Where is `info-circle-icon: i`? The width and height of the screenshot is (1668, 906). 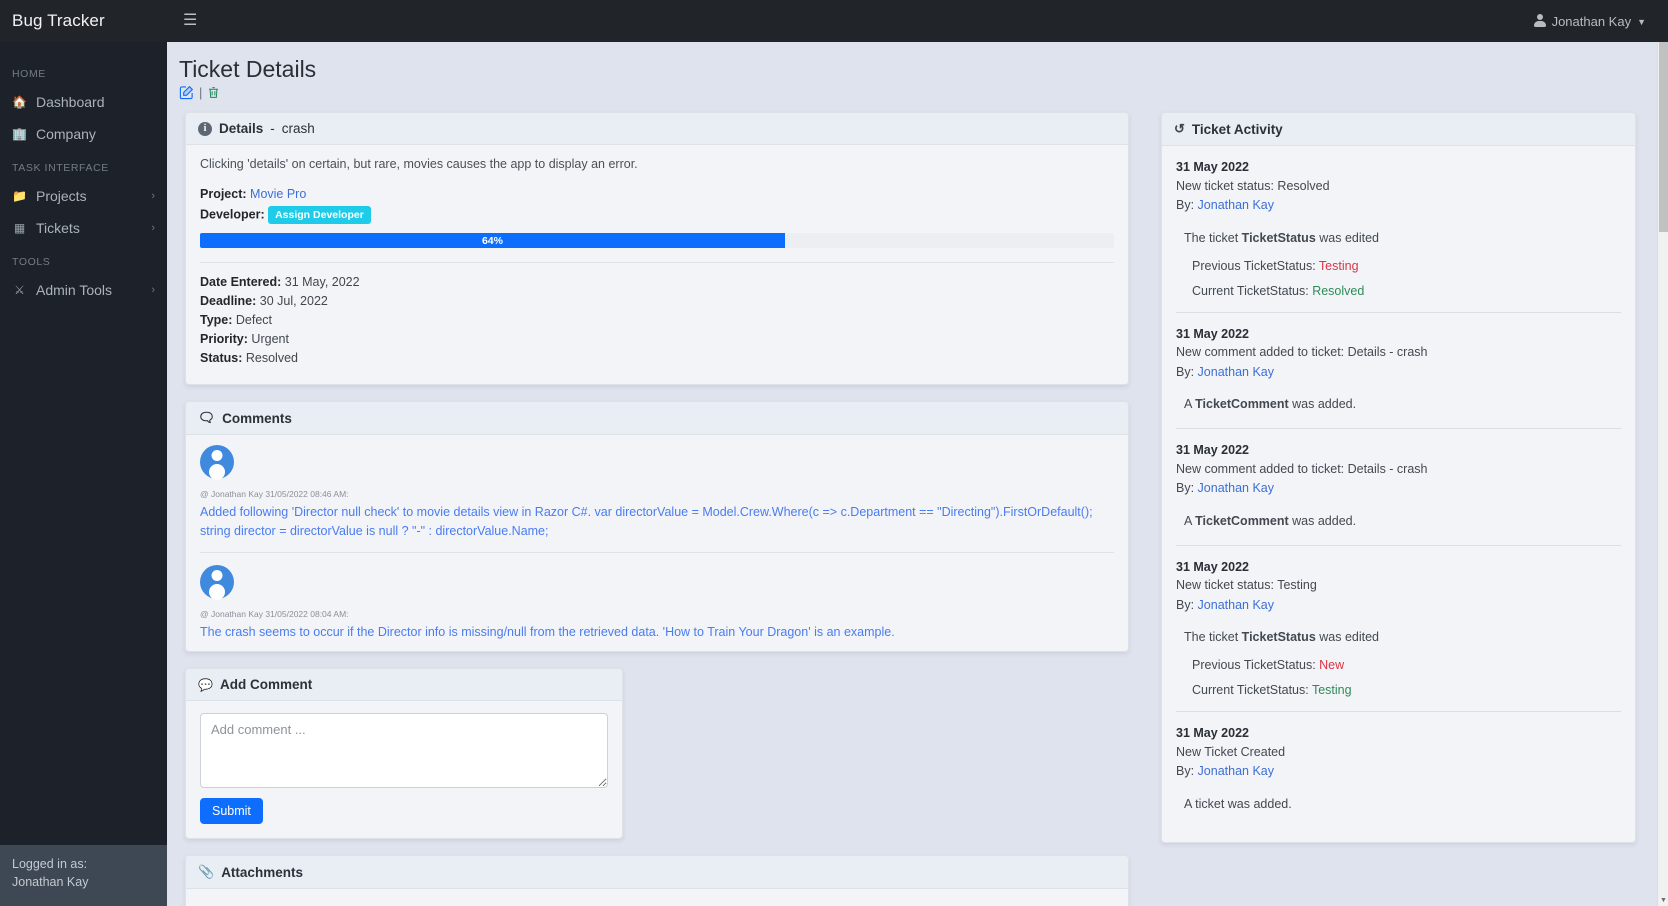
info-circle-icon: i is located at coordinates (205, 128).